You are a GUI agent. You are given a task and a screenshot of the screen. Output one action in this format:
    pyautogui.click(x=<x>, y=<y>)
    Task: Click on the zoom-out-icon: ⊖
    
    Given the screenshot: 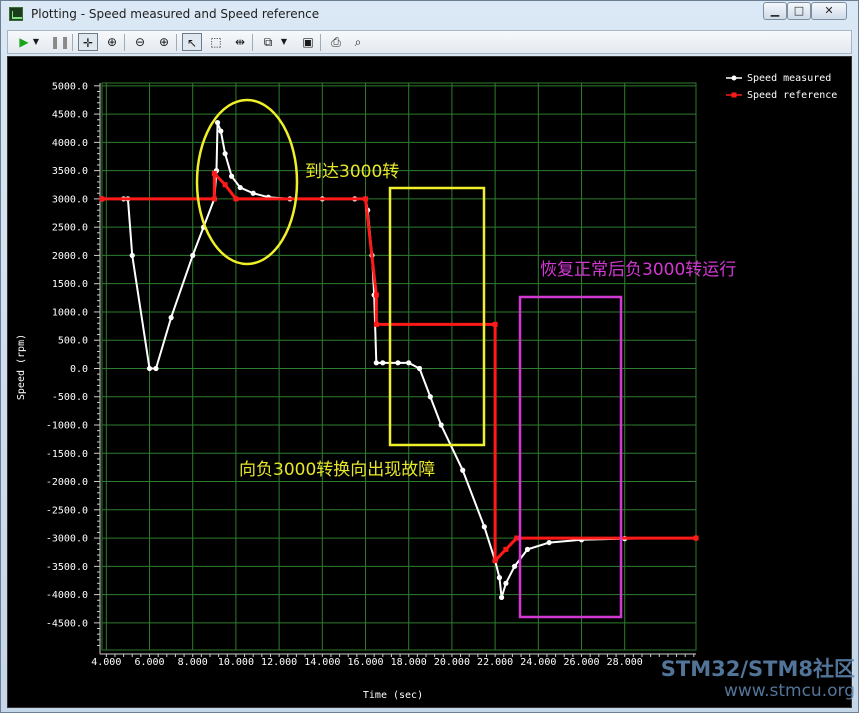 What is the action you would take?
    pyautogui.click(x=140, y=42)
    